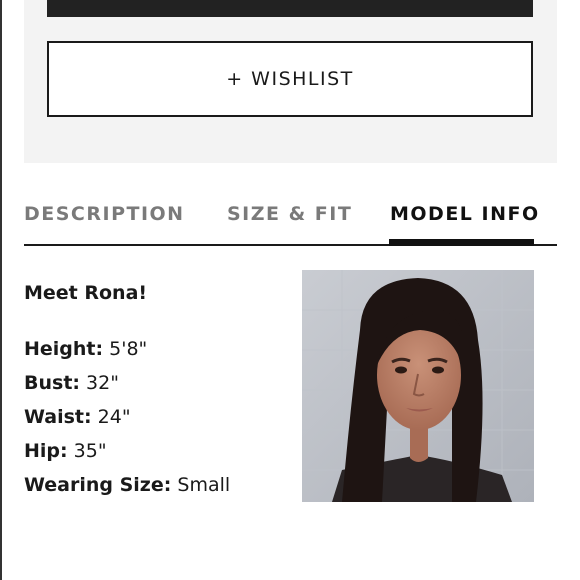 The height and width of the screenshot is (580, 580). I want to click on model-intro: Meet Rona!, so click(86, 293).